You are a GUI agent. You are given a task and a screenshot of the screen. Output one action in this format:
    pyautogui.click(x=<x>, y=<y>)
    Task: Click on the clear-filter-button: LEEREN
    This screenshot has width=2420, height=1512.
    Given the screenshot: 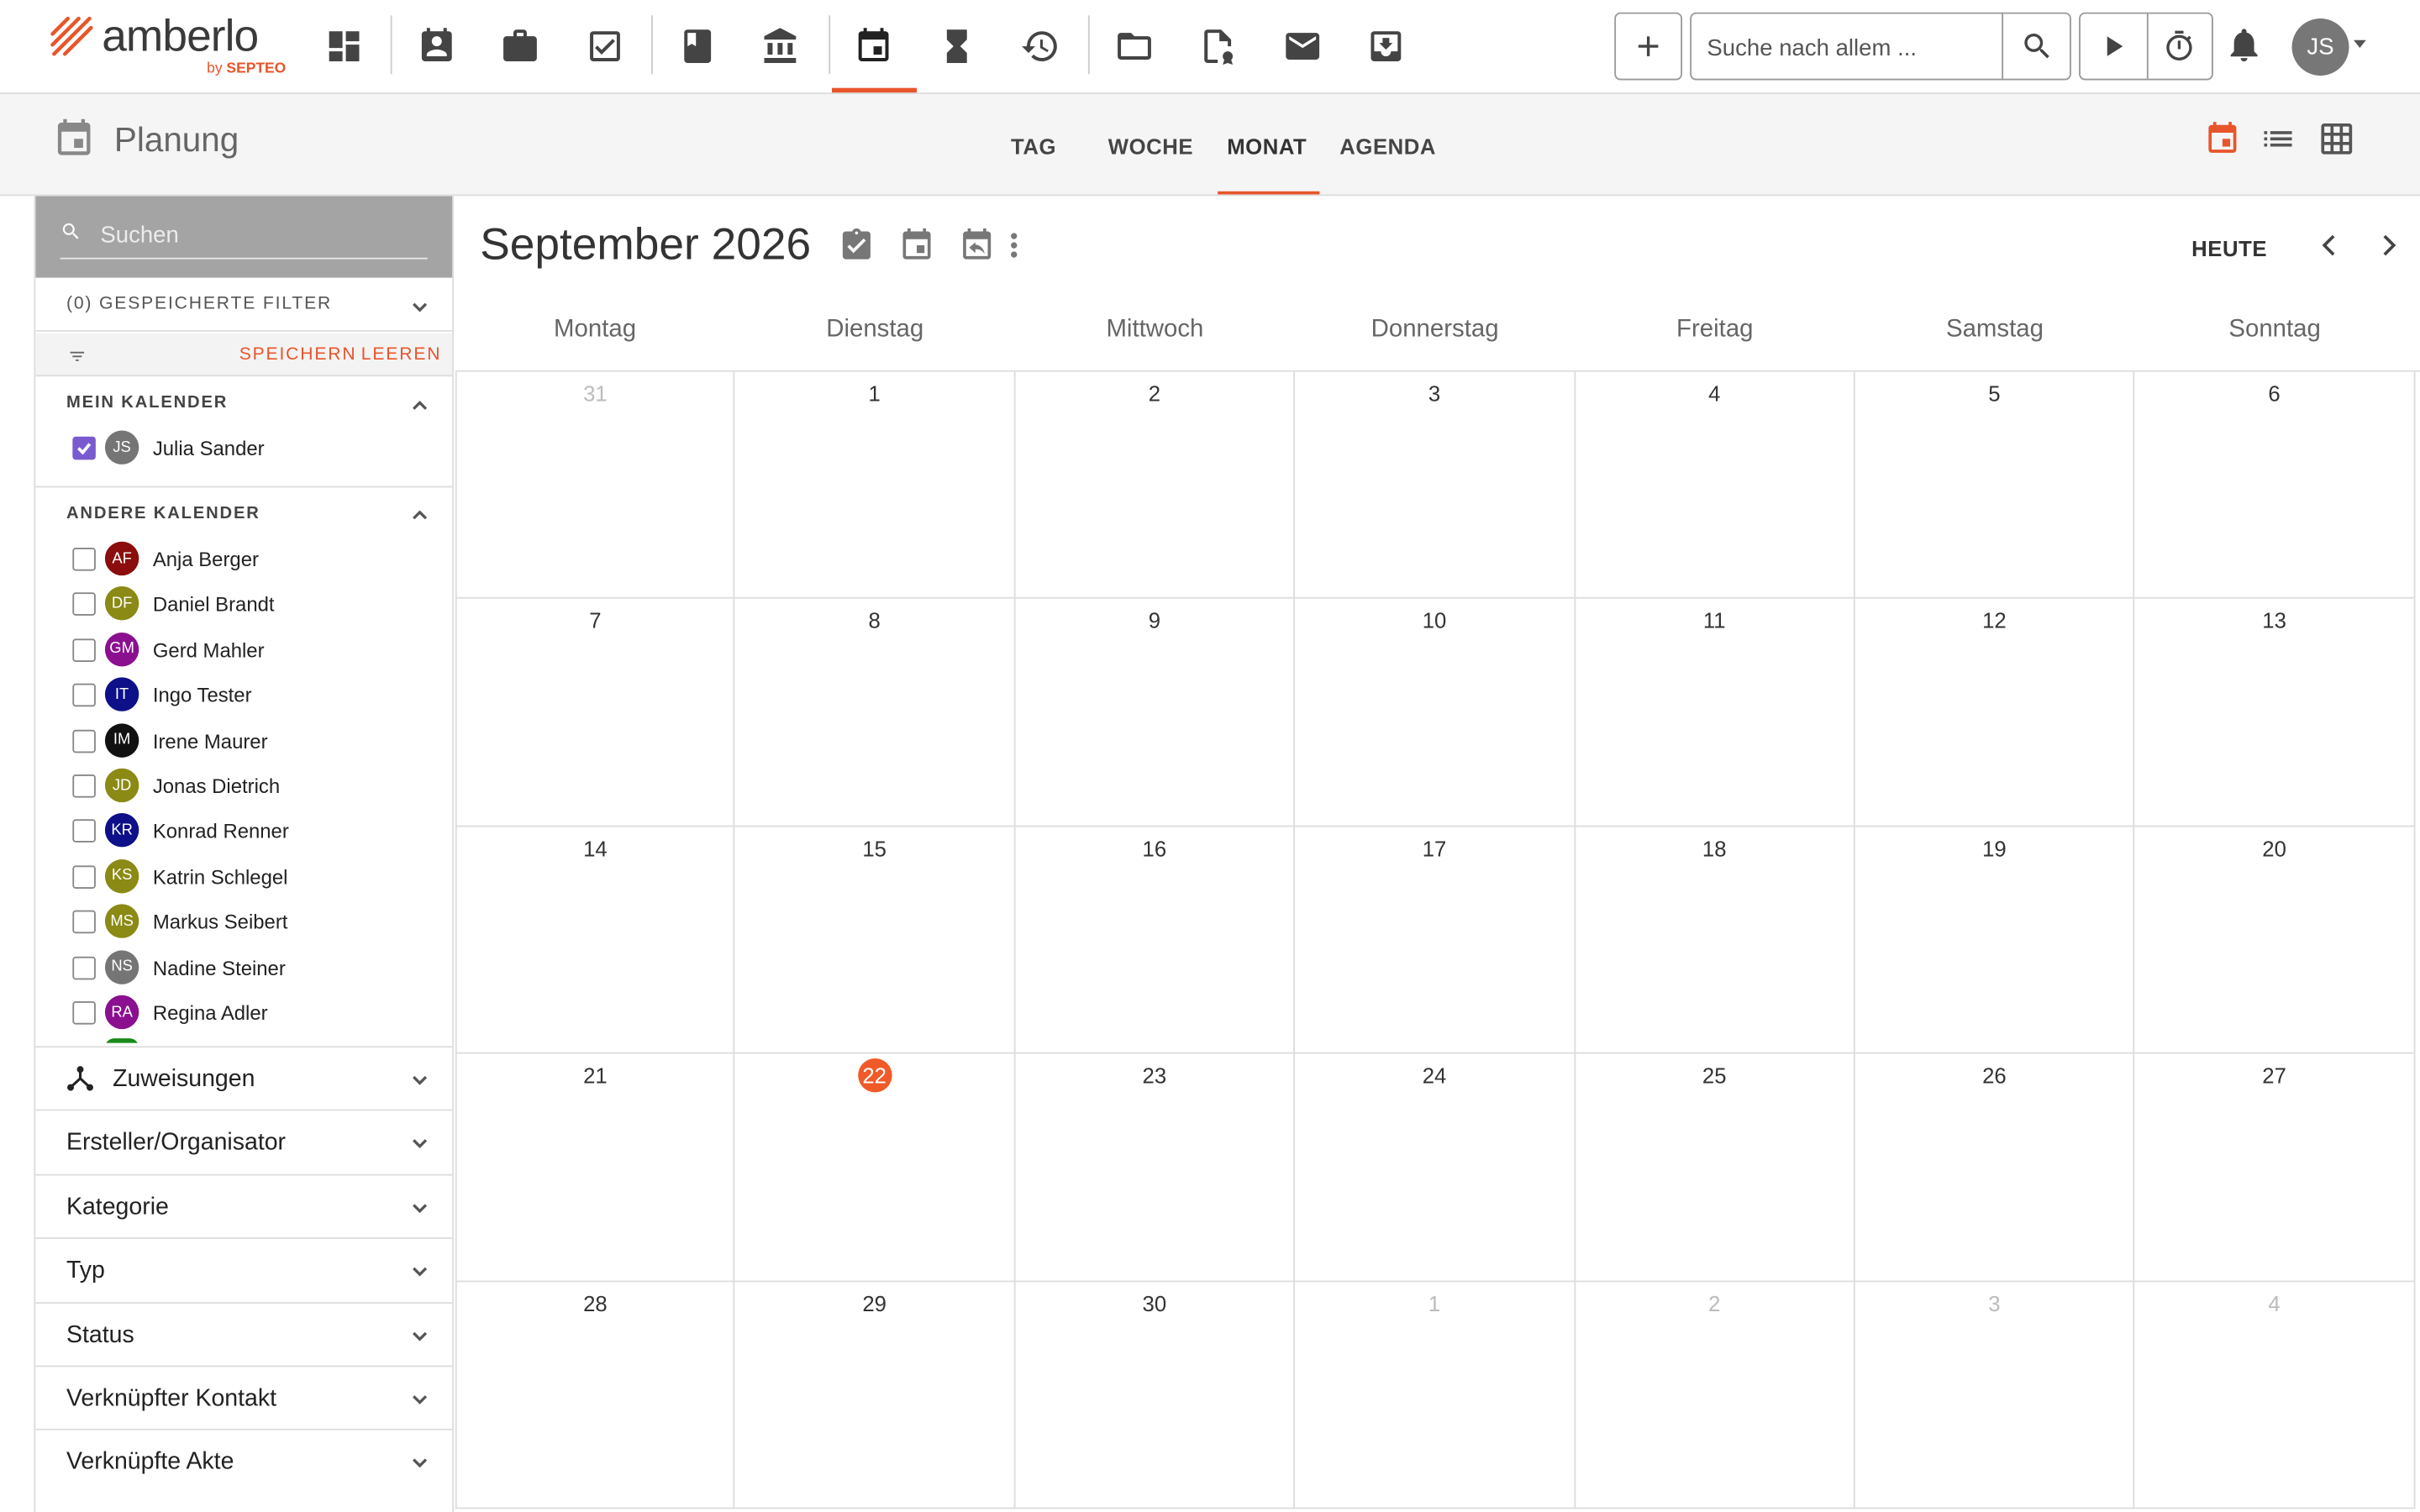 What is the action you would take?
    pyautogui.click(x=401, y=354)
    